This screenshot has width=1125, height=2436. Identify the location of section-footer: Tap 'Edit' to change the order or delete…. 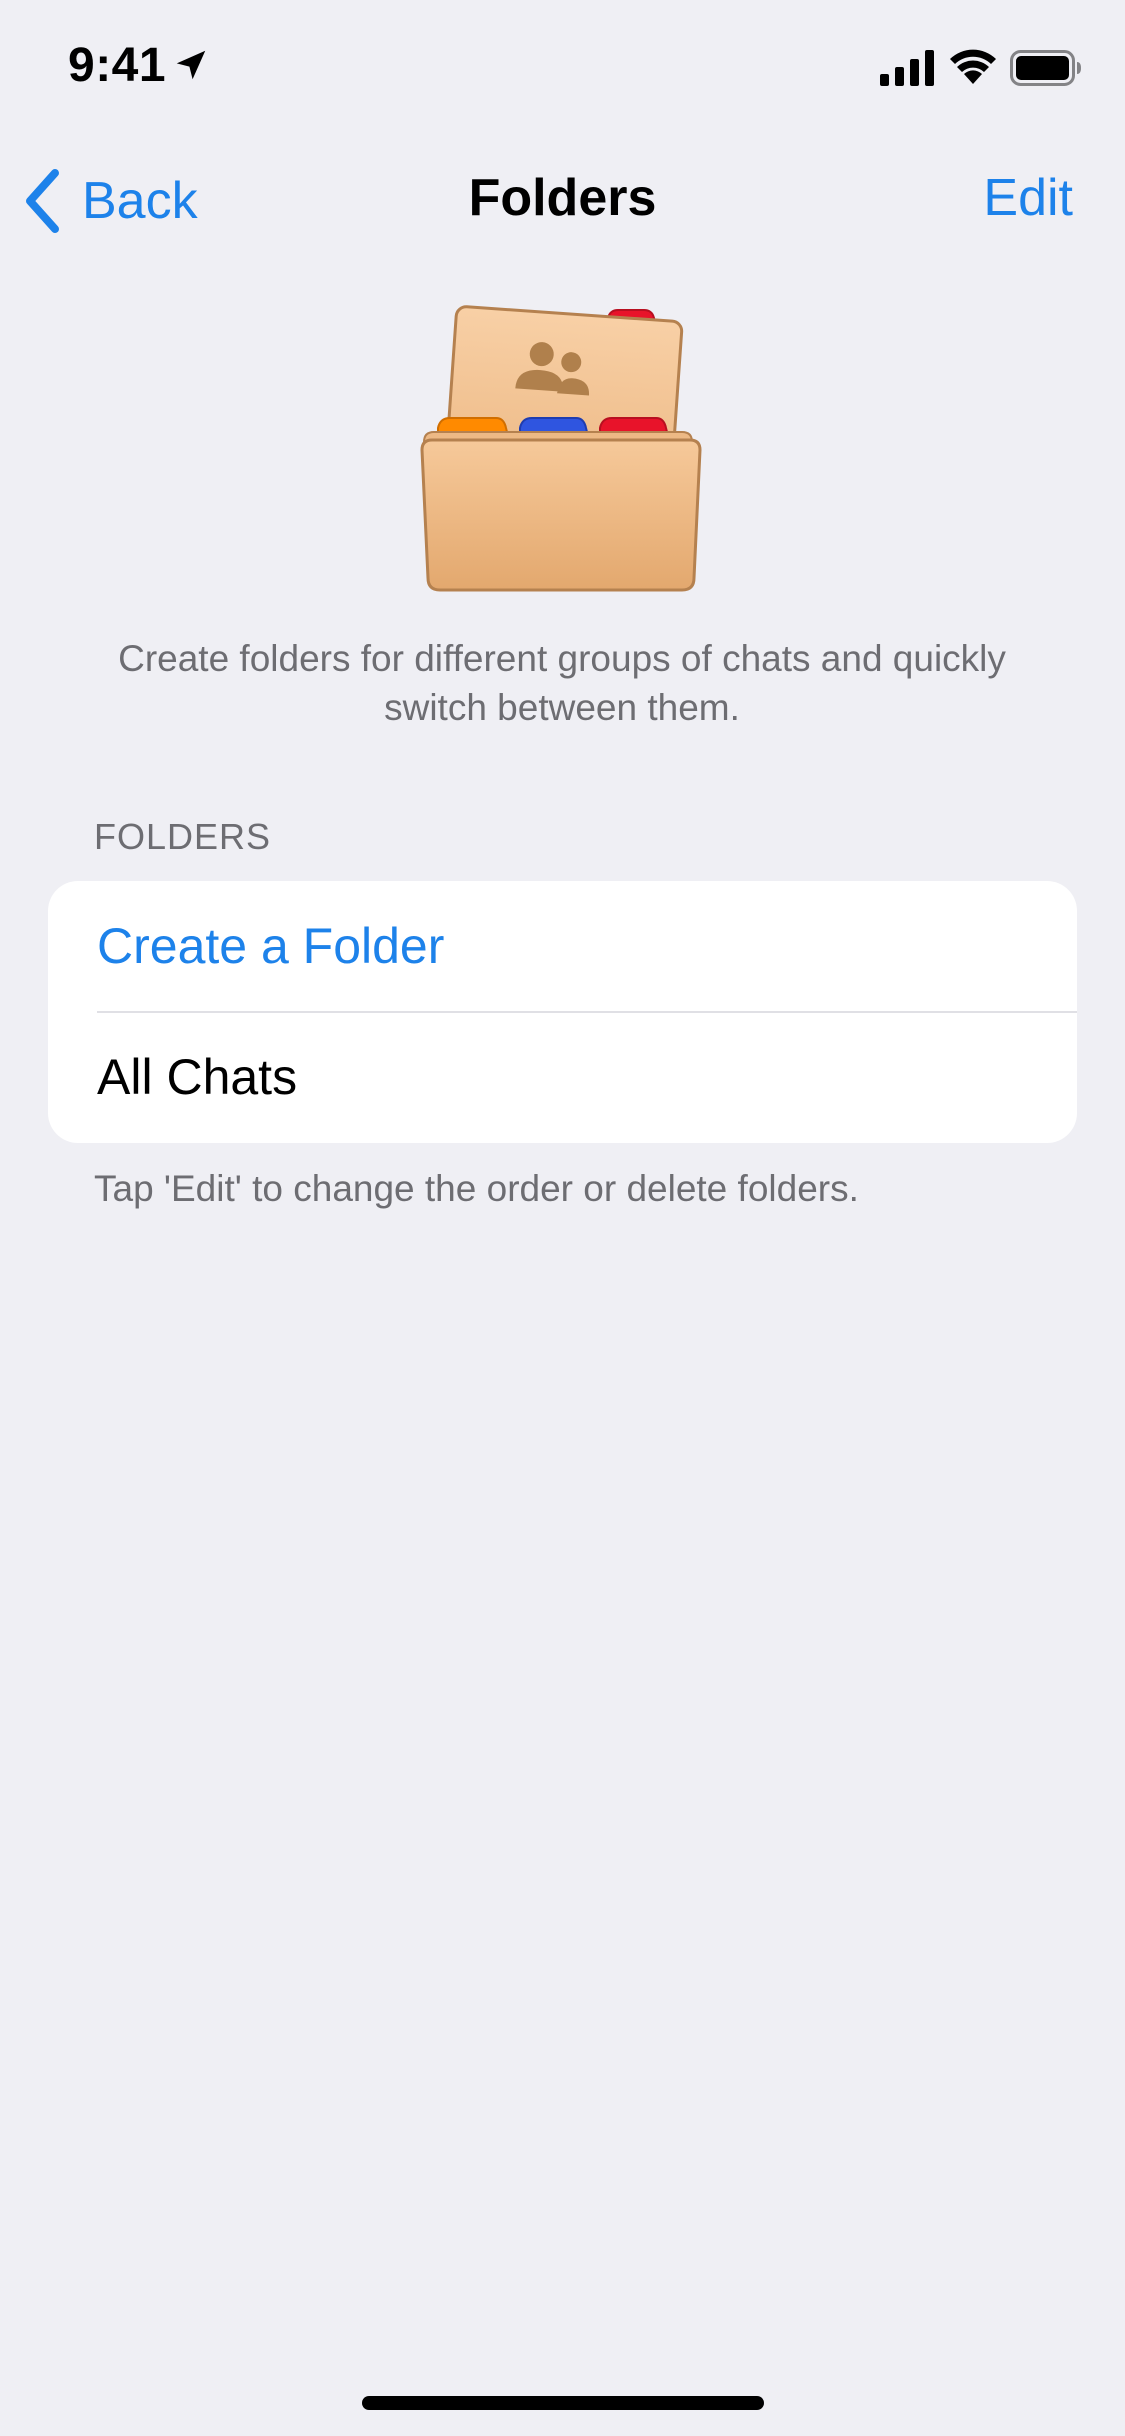
(476, 1188).